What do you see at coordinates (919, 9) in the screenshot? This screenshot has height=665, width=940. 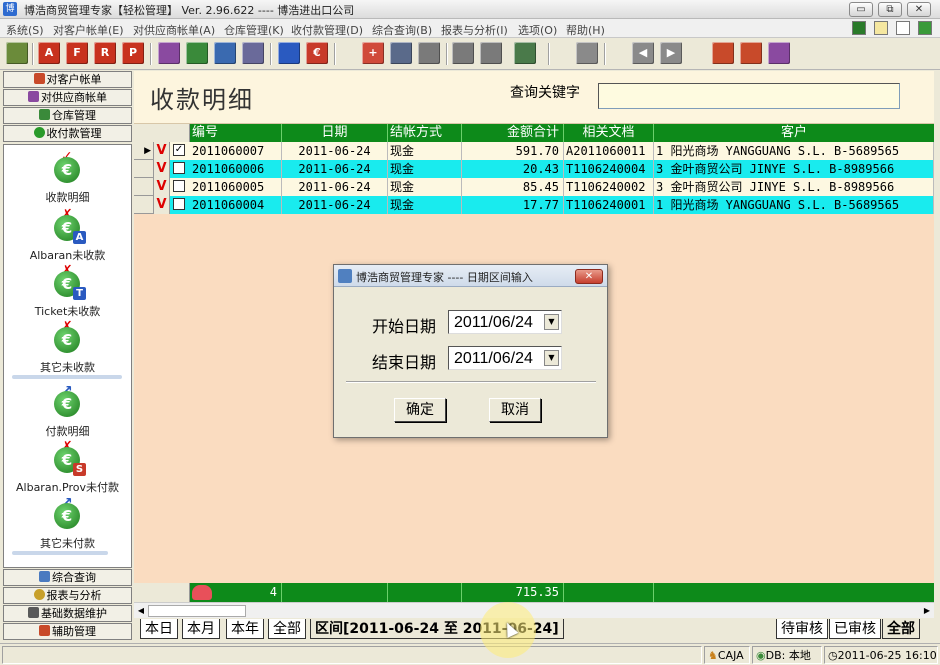 I see `close-window-button: ✕` at bounding box center [919, 9].